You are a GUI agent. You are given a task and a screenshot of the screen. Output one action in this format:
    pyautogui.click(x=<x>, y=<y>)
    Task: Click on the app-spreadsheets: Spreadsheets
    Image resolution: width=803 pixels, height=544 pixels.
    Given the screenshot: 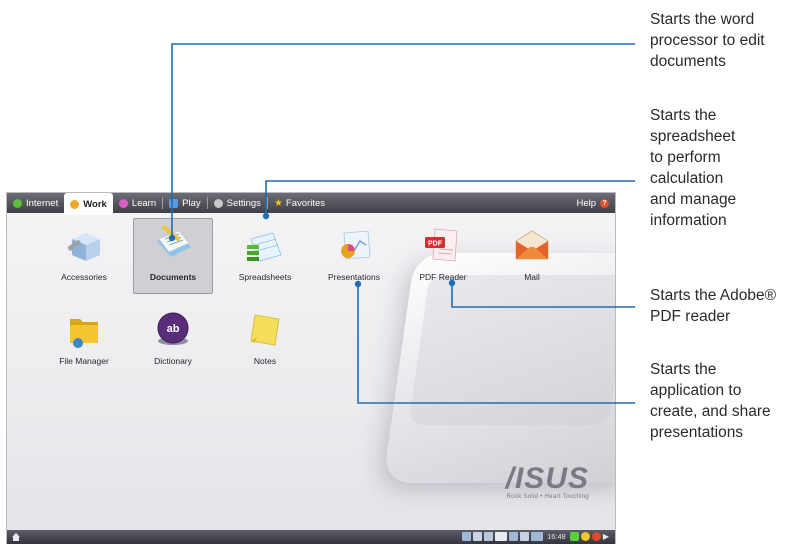 What is the action you would take?
    pyautogui.click(x=265, y=256)
    